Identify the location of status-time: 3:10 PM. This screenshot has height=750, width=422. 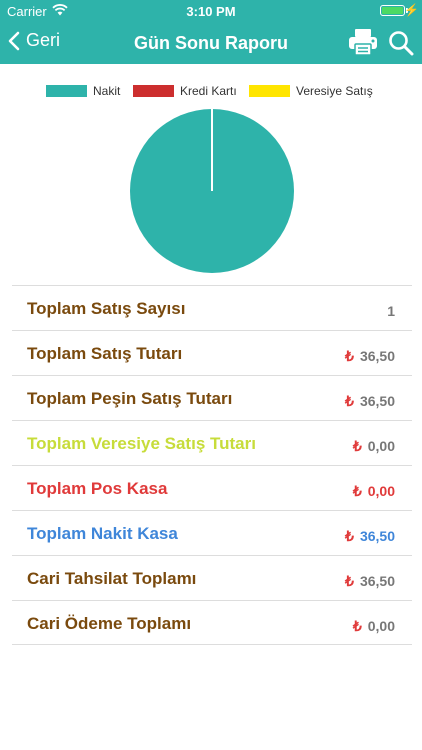
(211, 11).